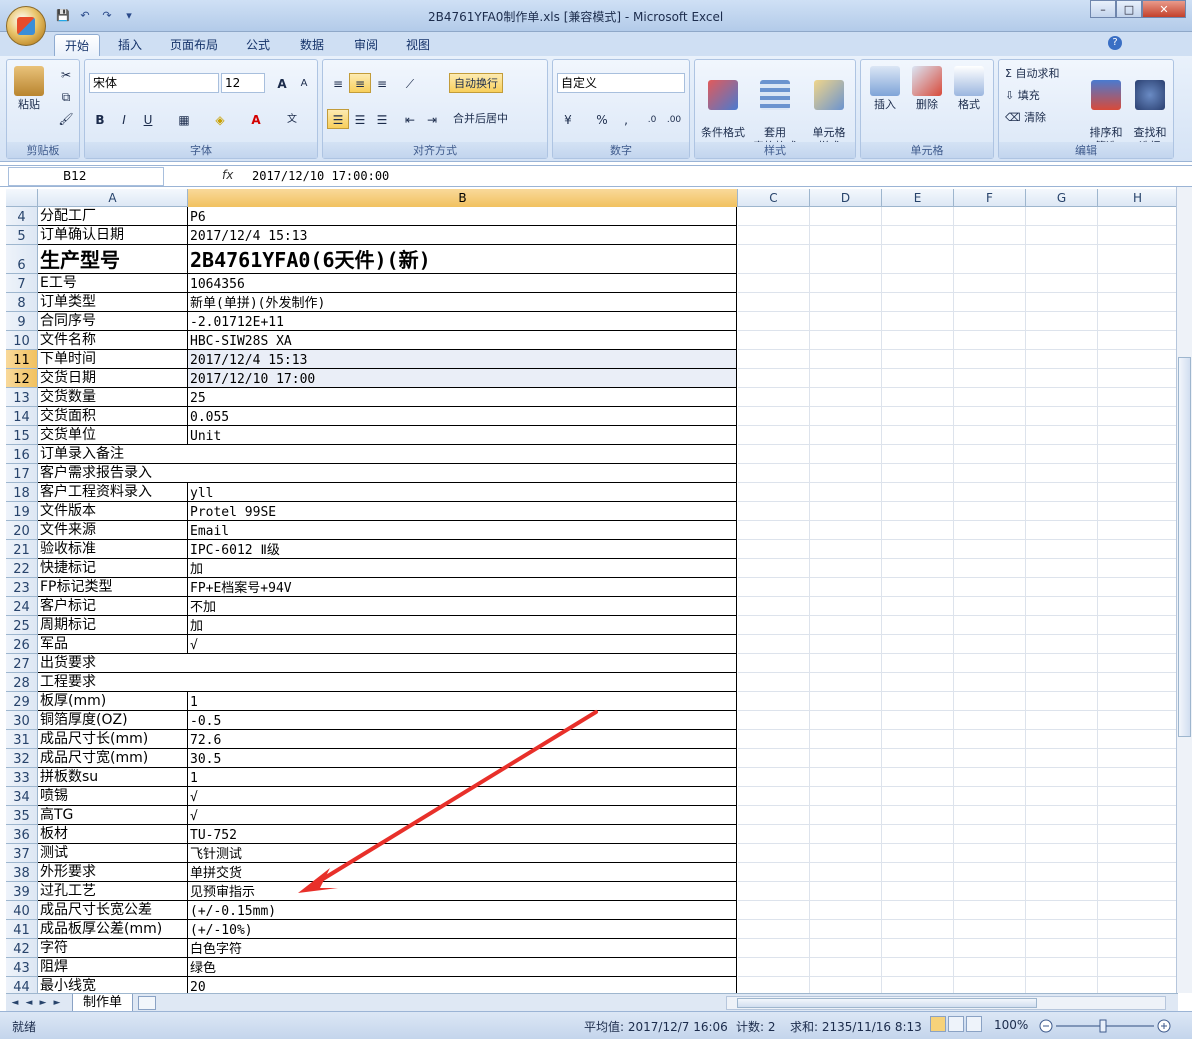 This screenshot has width=1192, height=1039. What do you see at coordinates (462, 283) in the screenshot?
I see `cell-b: 1064356` at bounding box center [462, 283].